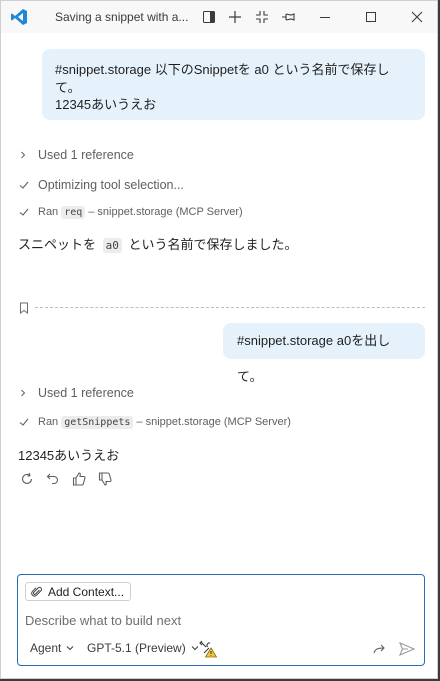 This screenshot has width=440, height=681. What do you see at coordinates (208, 650) in the screenshot?
I see `tools-warning-icon` at bounding box center [208, 650].